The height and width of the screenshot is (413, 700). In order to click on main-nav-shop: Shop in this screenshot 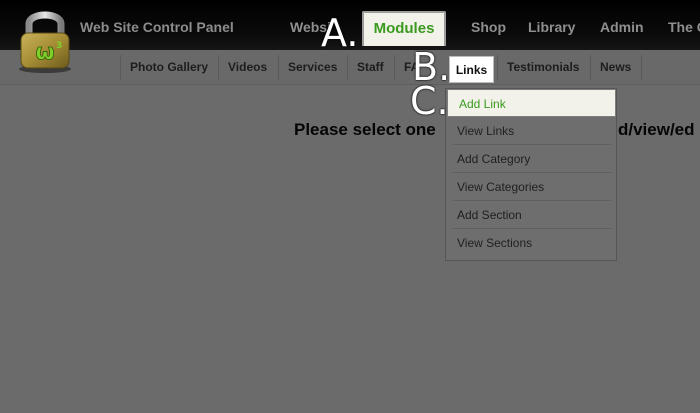, I will do `click(488, 27)`.